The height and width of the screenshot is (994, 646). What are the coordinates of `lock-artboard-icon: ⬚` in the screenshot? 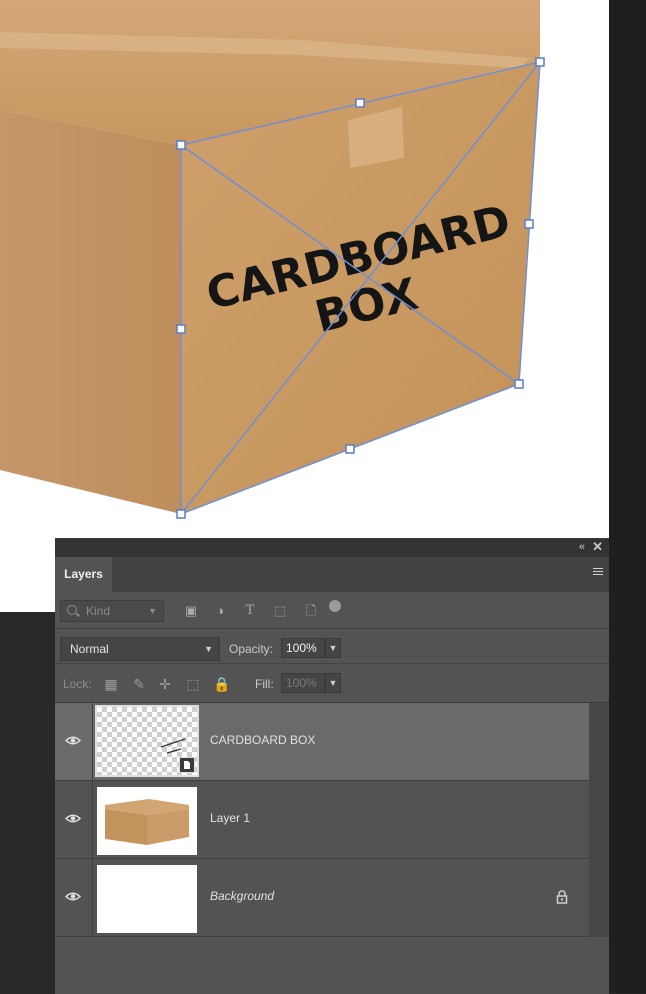 It's located at (193, 684).